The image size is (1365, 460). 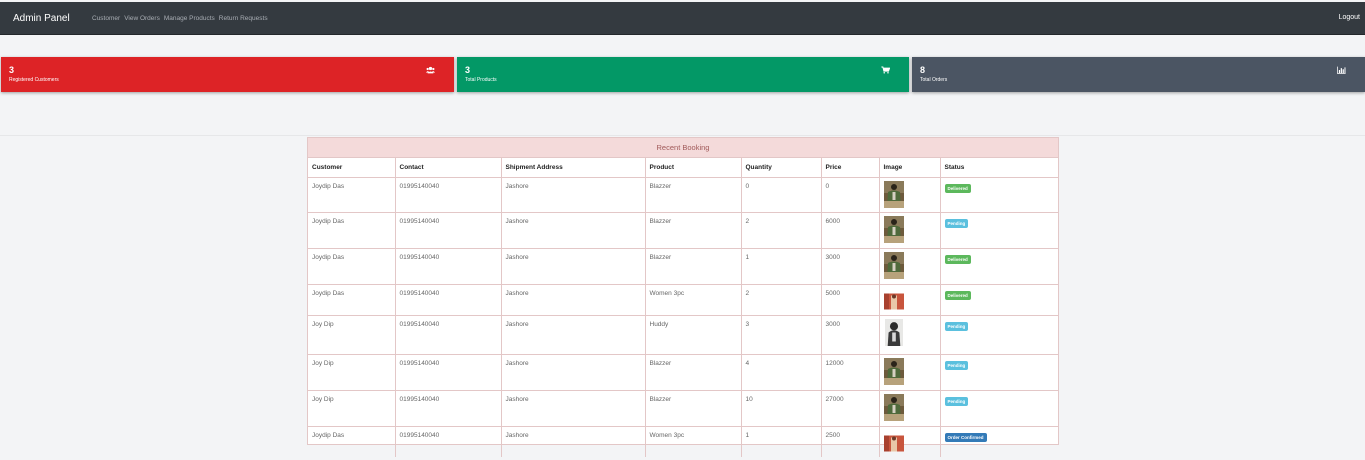 What do you see at coordinates (781, 441) in the screenshot?
I see `cell-quantity: 1` at bounding box center [781, 441].